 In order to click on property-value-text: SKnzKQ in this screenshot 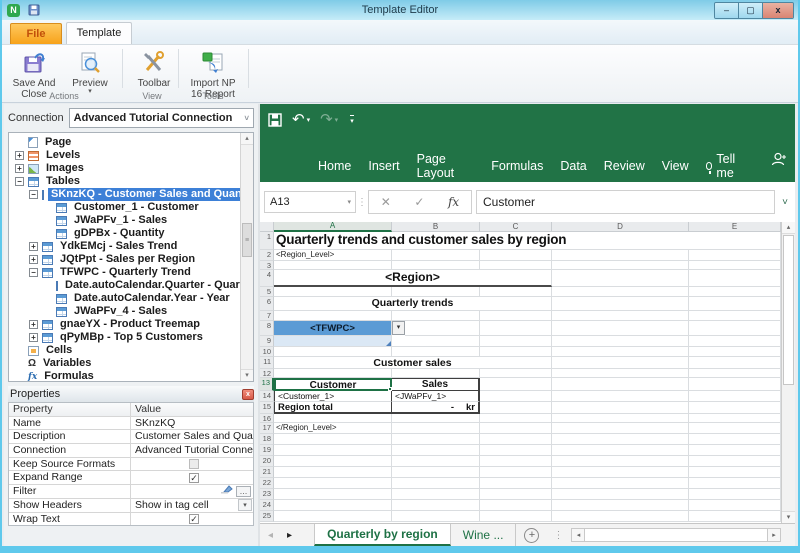, I will do `click(155, 423)`.